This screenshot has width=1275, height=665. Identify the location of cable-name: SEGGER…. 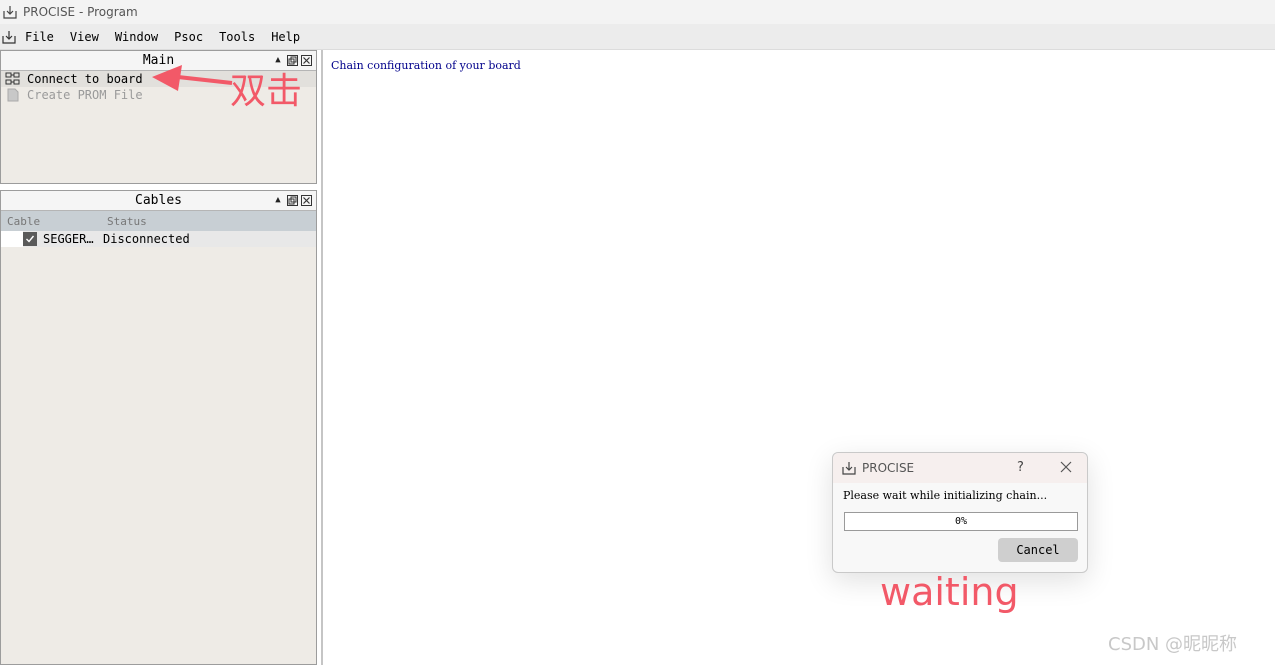
(68, 239).